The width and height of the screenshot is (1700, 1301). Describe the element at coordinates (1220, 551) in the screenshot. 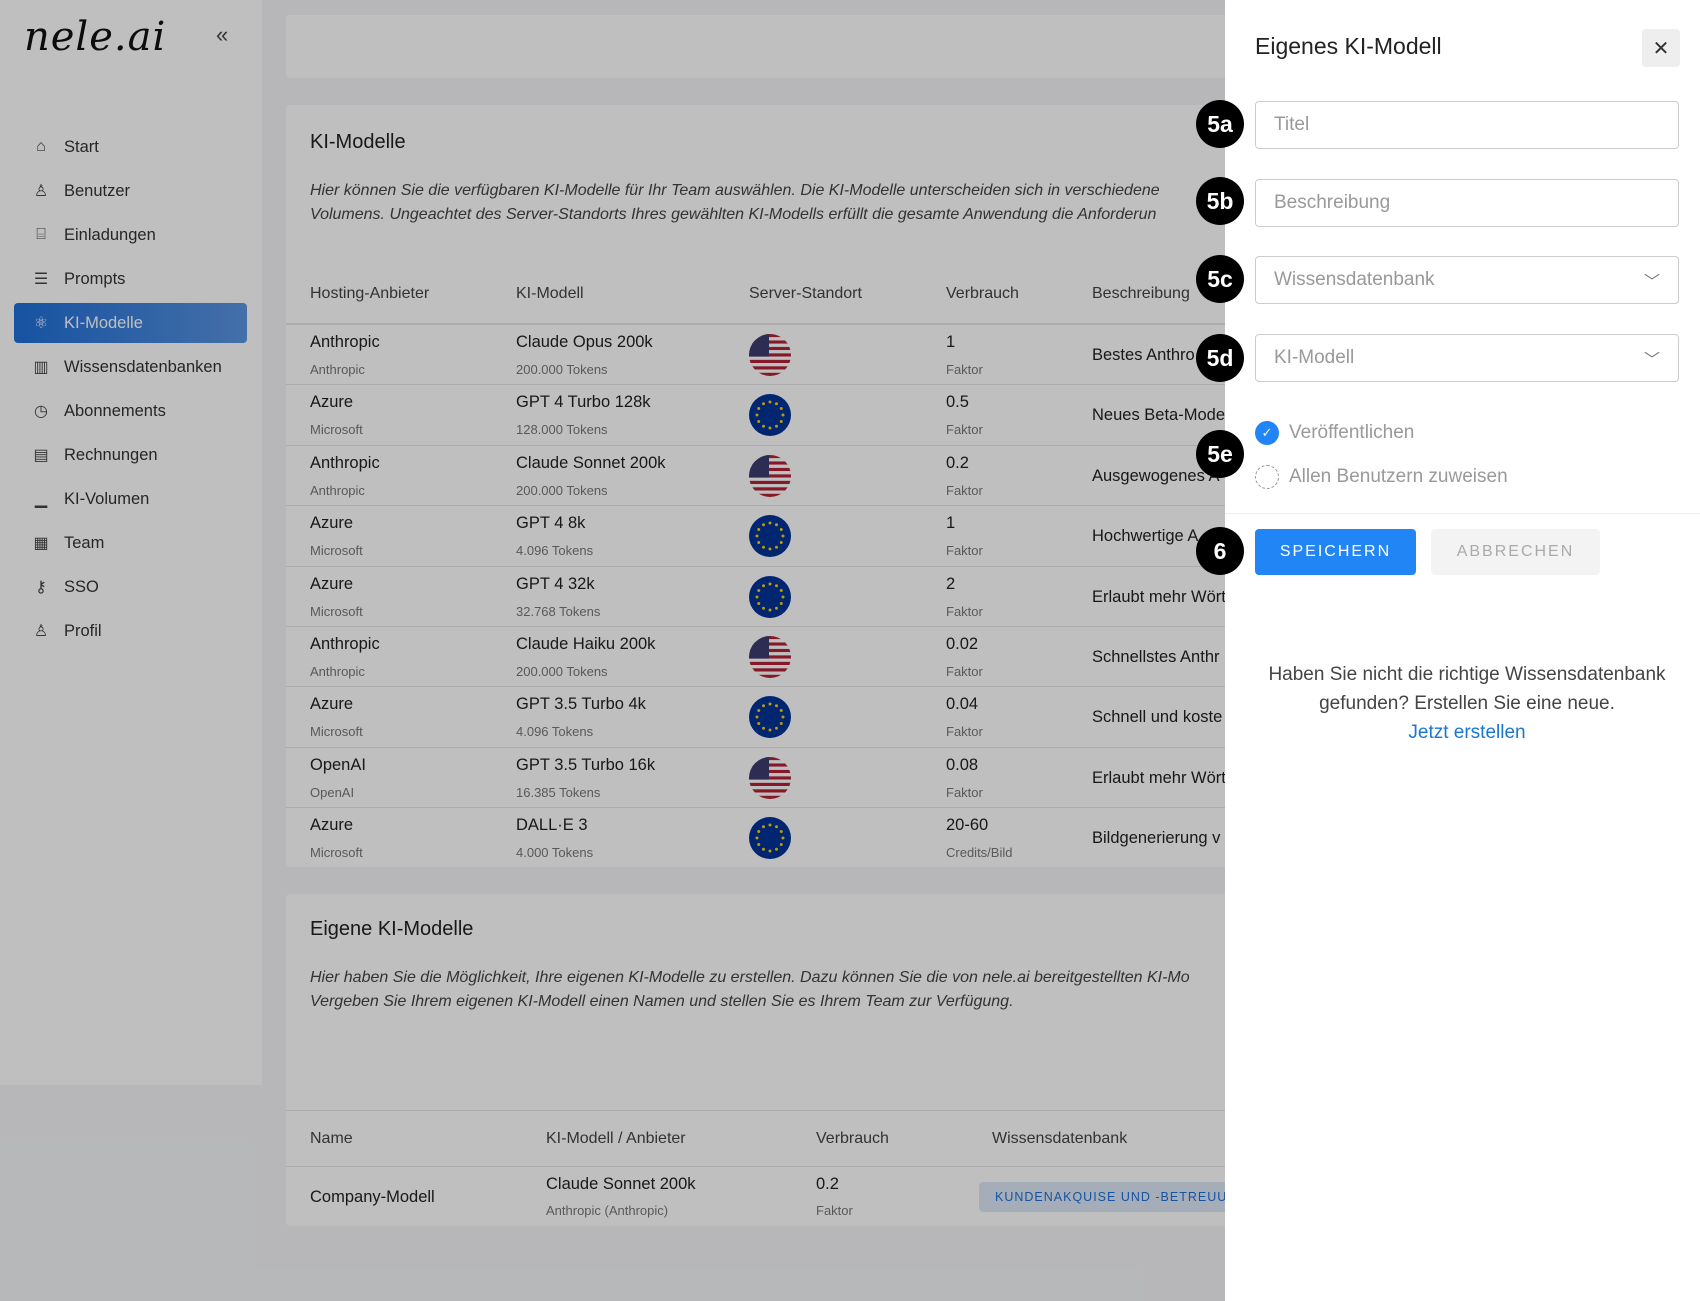

I see `step-badge: 6` at that location.